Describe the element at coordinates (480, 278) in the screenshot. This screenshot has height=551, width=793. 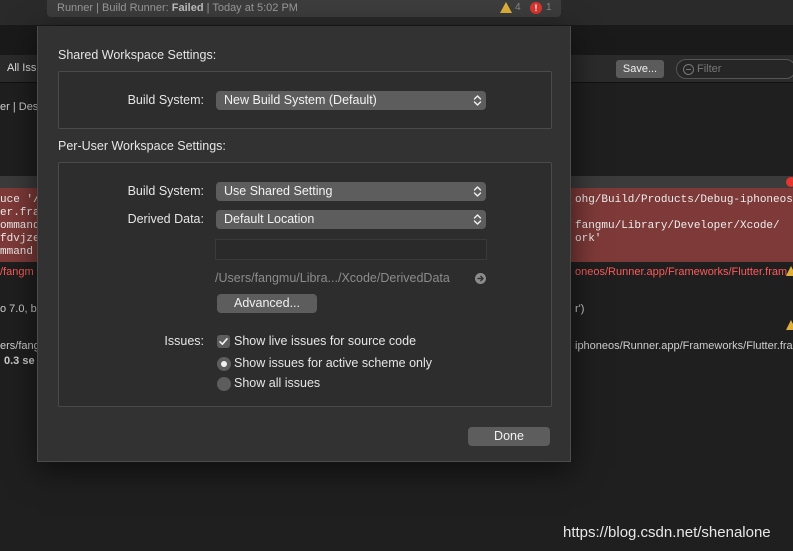
I see `reveal-arrow-icon` at that location.